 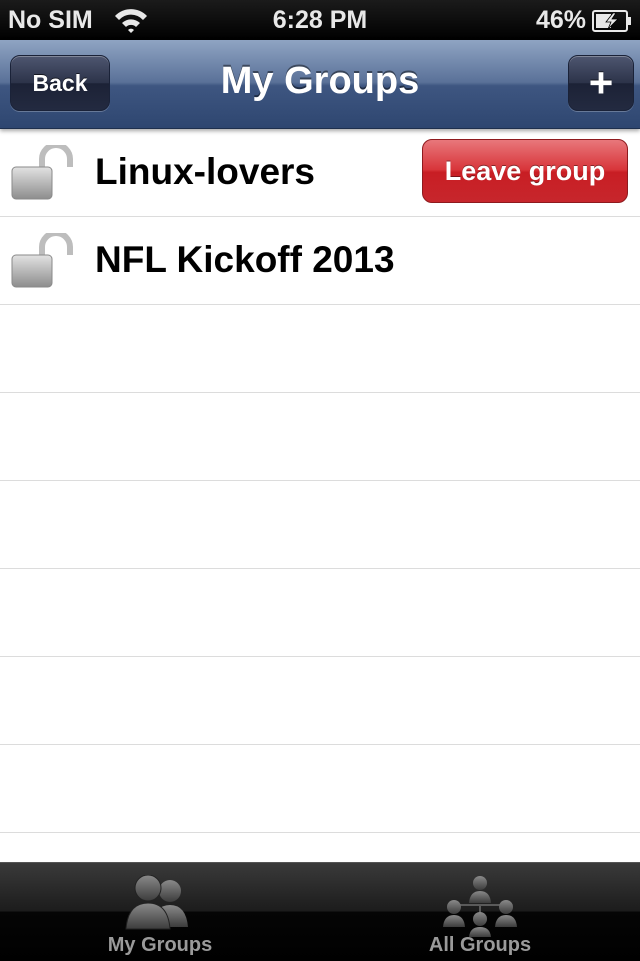 What do you see at coordinates (480, 945) in the screenshot?
I see `tab-label: All Groups` at bounding box center [480, 945].